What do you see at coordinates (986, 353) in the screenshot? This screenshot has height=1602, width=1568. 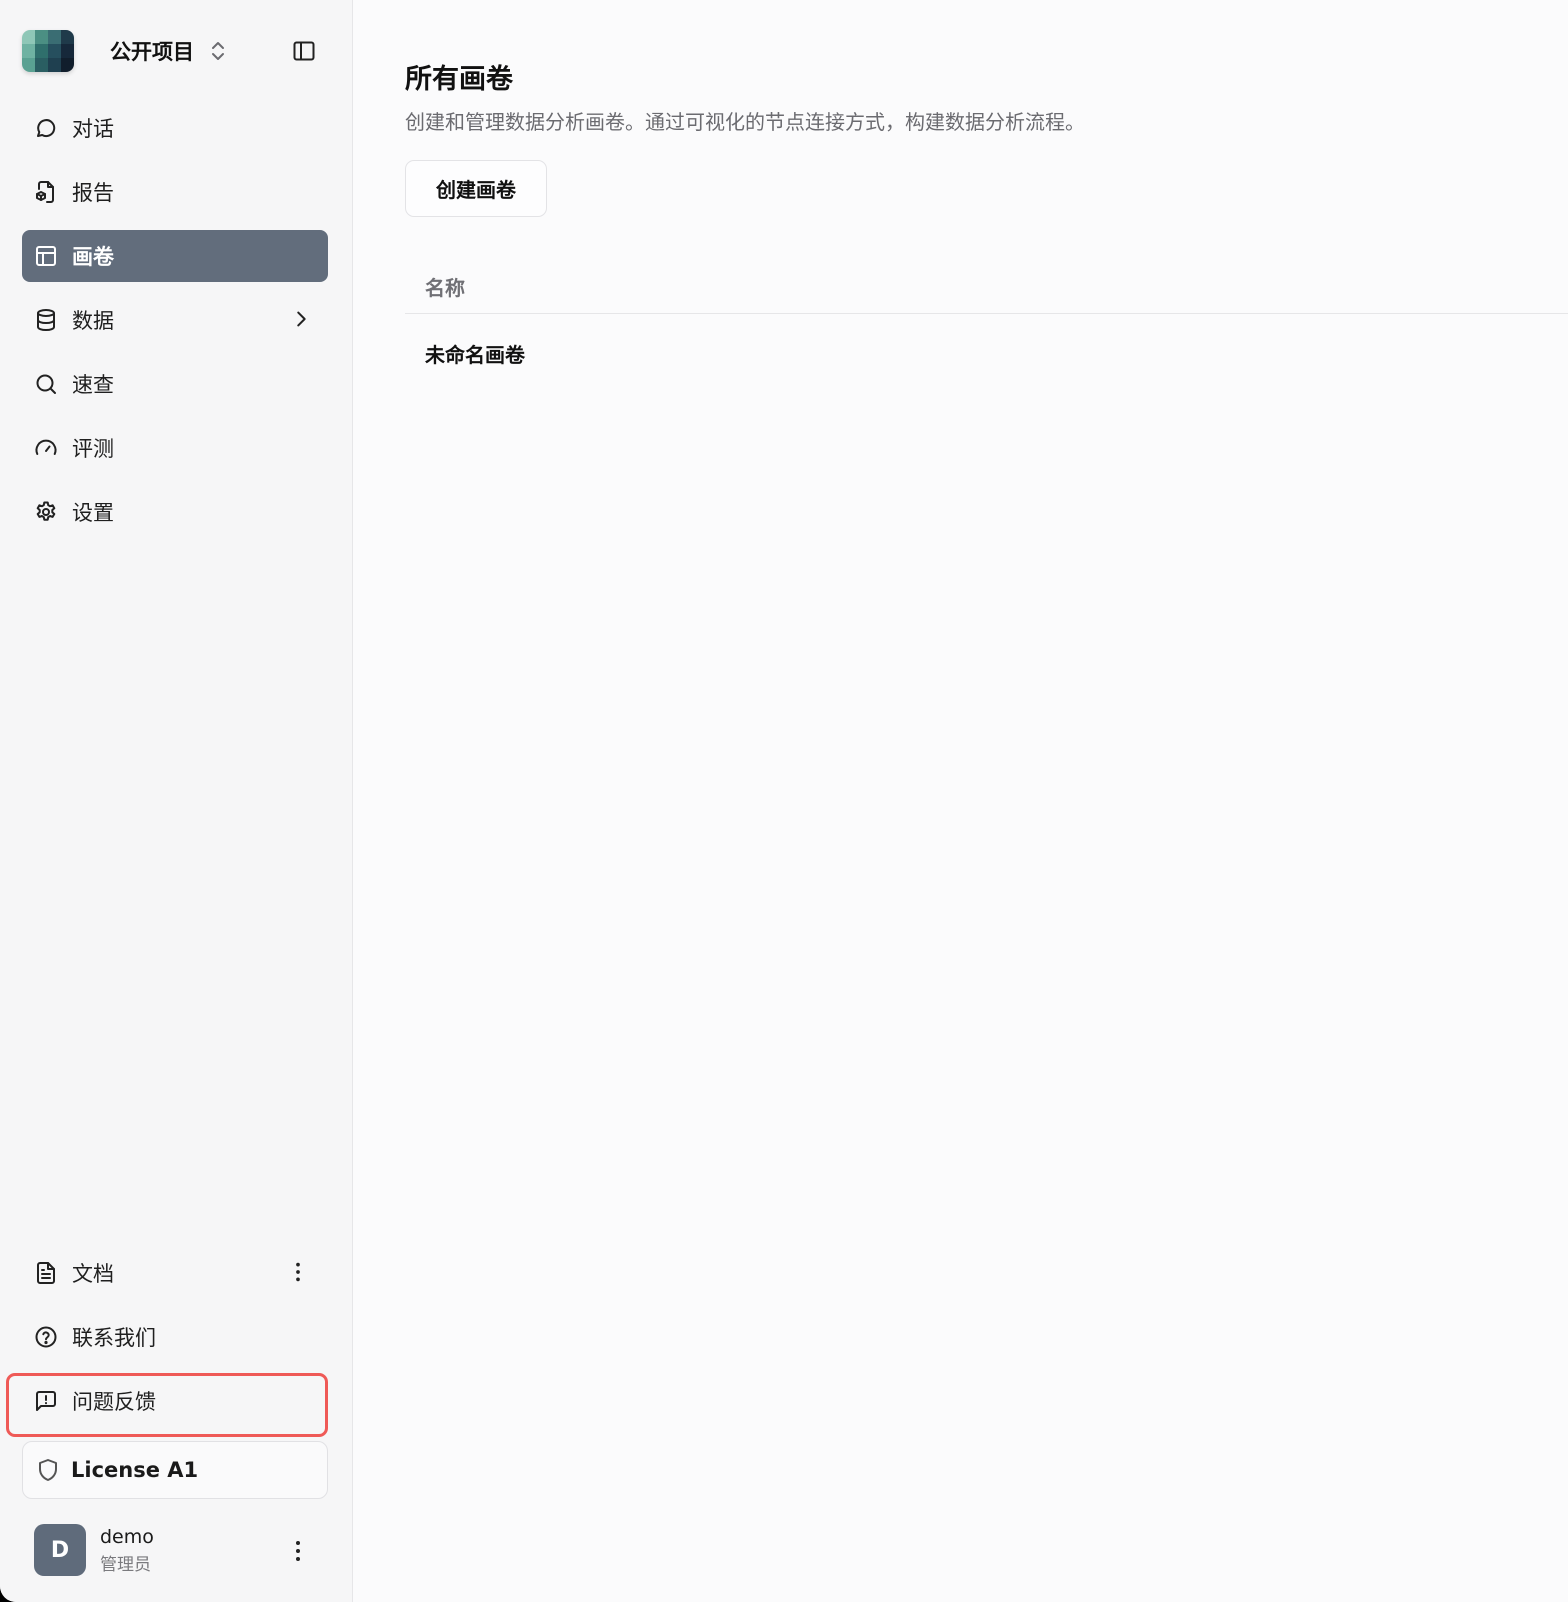 I see `table-row: 未命名画卷` at bounding box center [986, 353].